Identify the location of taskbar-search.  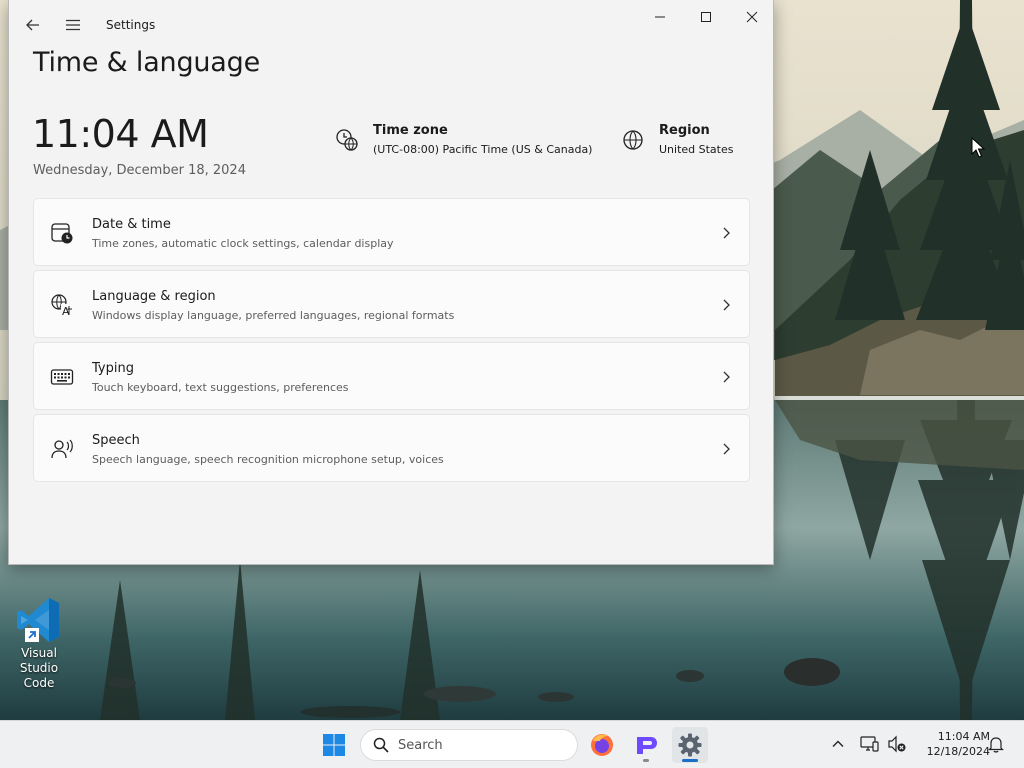
(469, 745).